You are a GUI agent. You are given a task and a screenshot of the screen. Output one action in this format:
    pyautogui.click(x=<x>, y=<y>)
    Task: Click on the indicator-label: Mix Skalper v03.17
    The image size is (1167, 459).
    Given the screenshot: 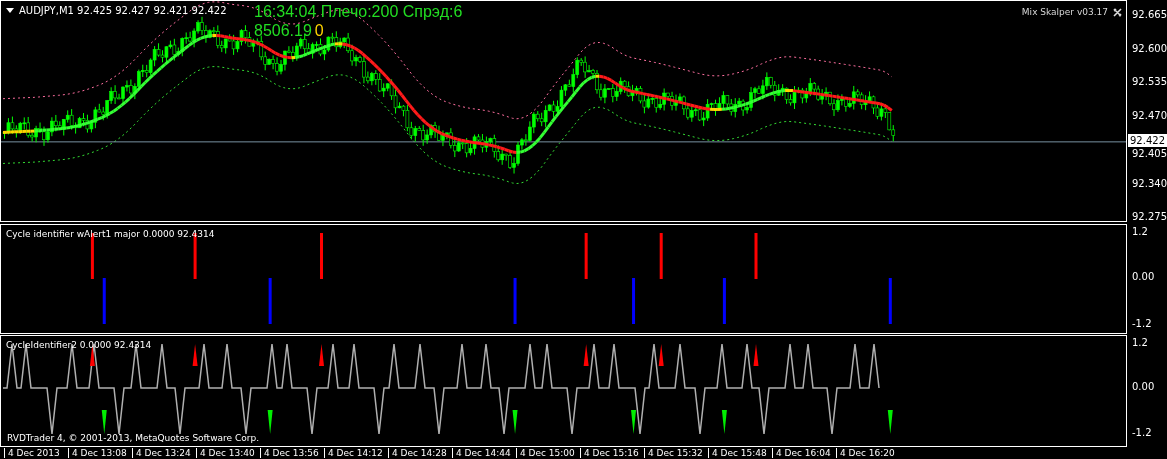 What is the action you would take?
    pyautogui.click(x=1064, y=12)
    